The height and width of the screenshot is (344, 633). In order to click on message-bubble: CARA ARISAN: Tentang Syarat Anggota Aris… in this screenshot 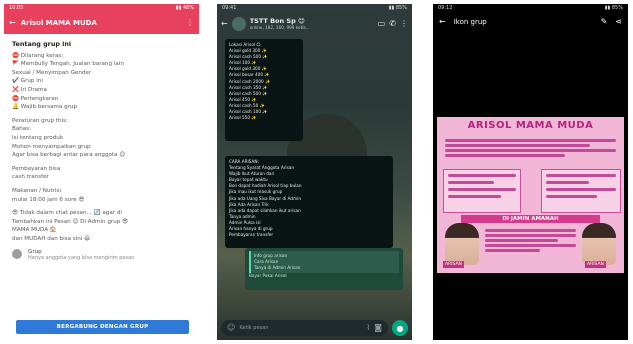, I will do `click(309, 202)`.